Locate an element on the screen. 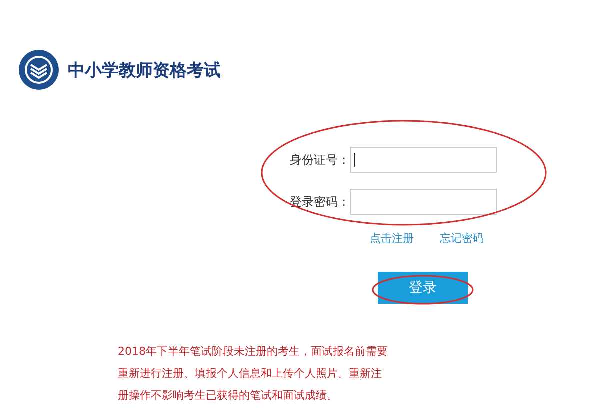  field-label: 身份证号： is located at coordinates (320, 160).